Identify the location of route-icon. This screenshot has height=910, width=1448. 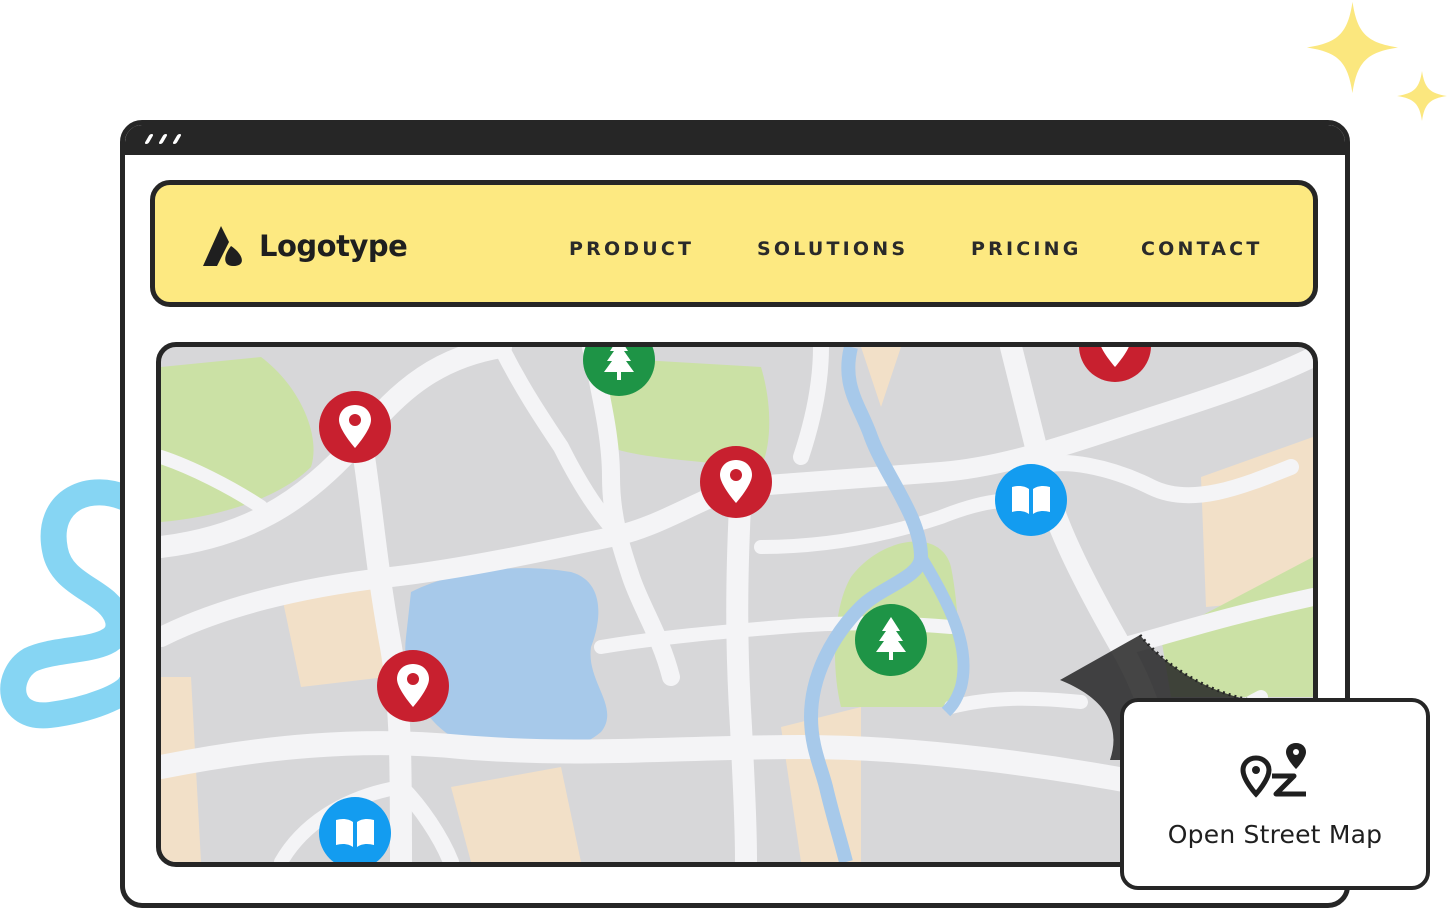
(1273, 770).